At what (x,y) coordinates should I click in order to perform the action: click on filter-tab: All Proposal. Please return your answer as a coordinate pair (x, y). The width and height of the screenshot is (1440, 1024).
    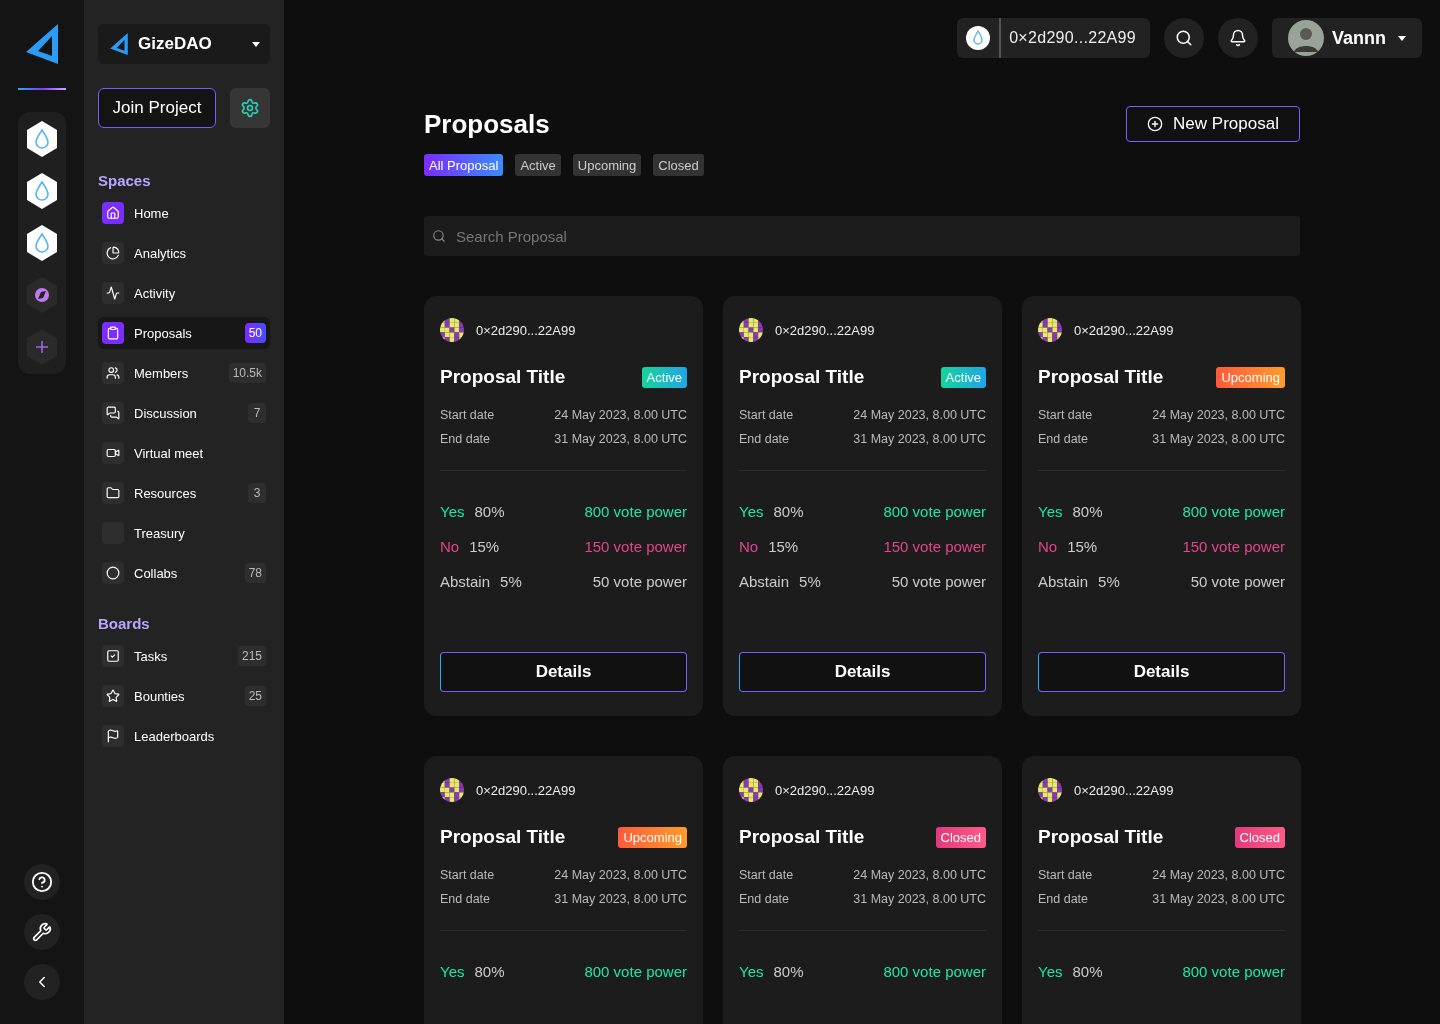
    Looking at the image, I should click on (464, 165).